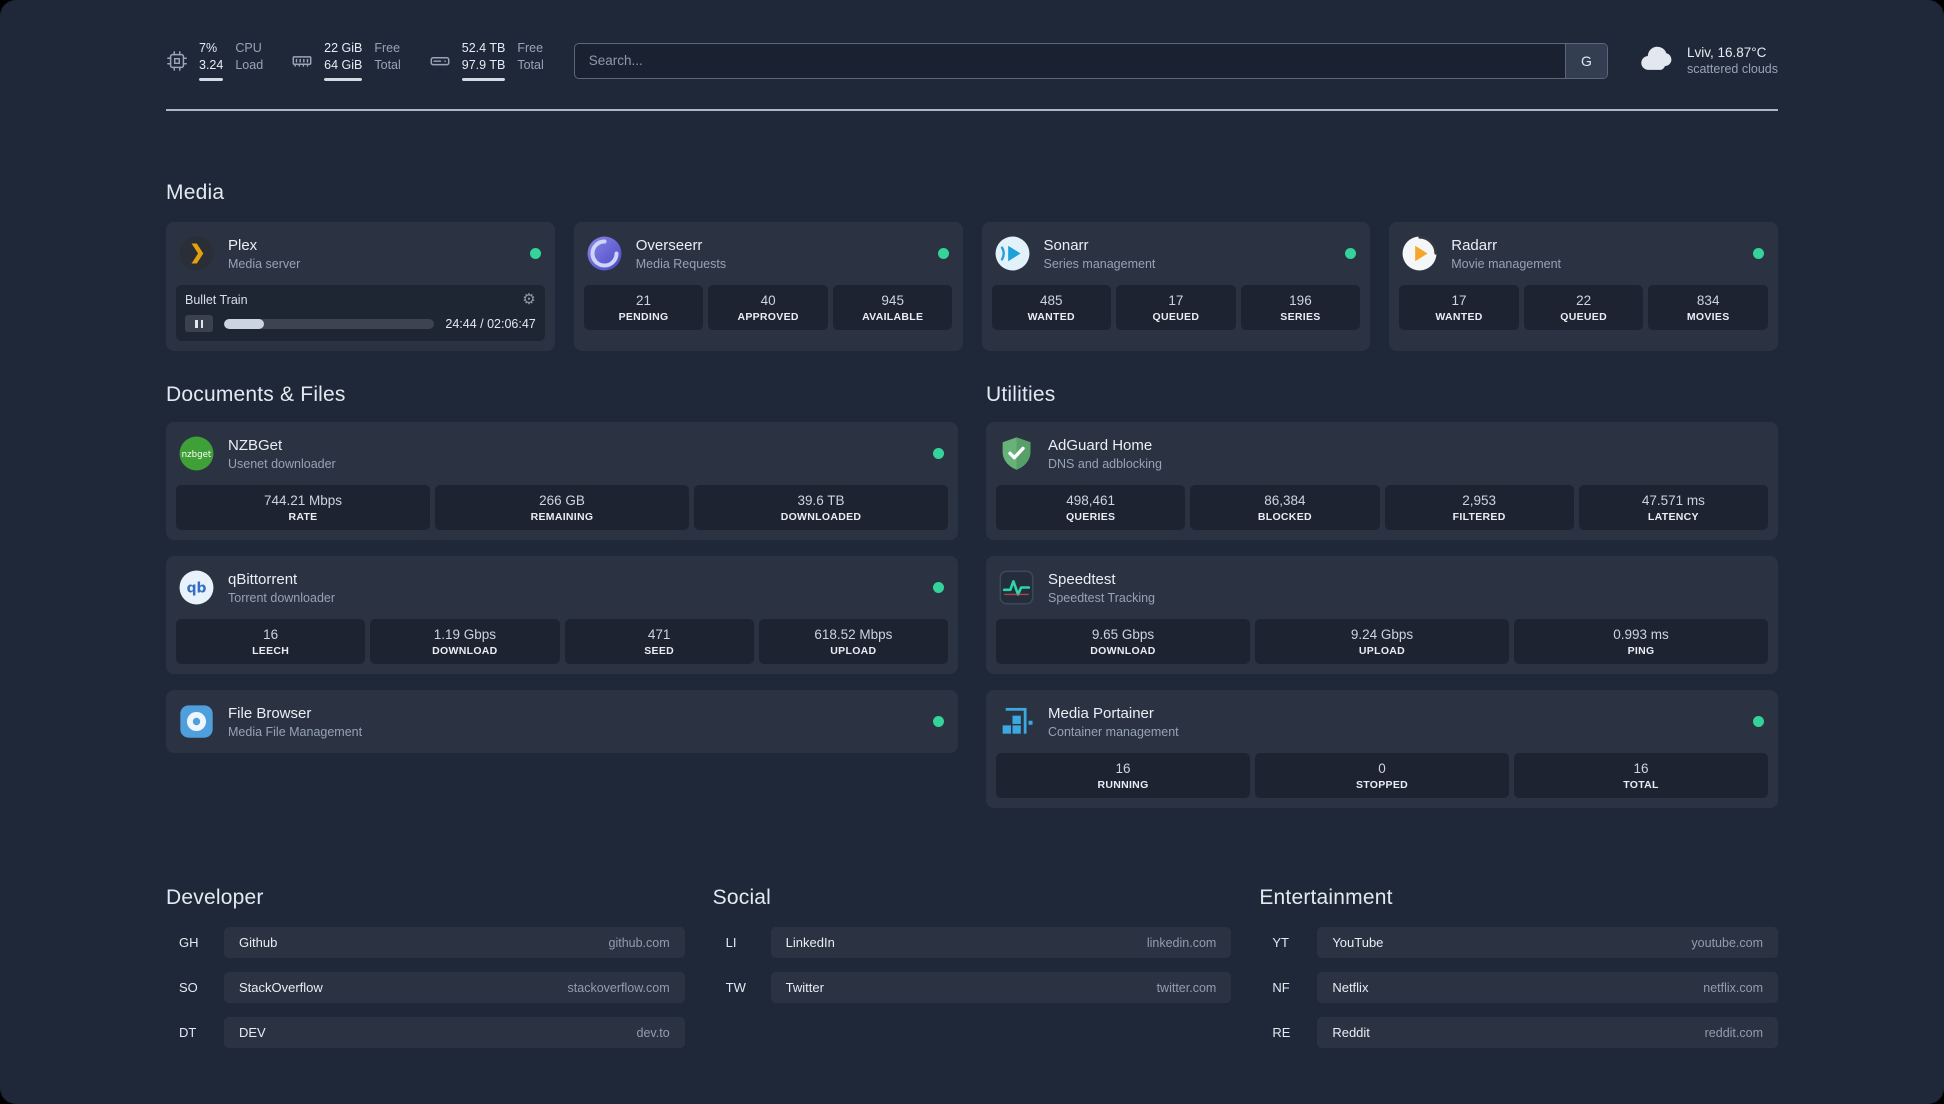 Image resolution: width=1944 pixels, height=1104 pixels. I want to click on service-name: Media Portainer, so click(1101, 713).